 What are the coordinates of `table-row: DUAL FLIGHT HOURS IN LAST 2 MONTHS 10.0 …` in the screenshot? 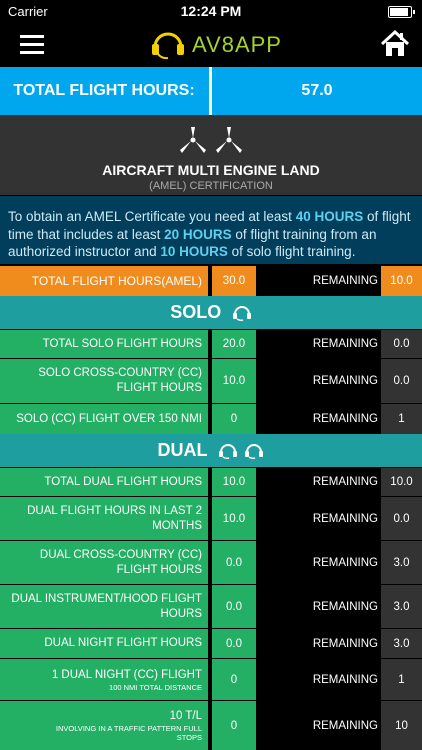 It's located at (211, 518).